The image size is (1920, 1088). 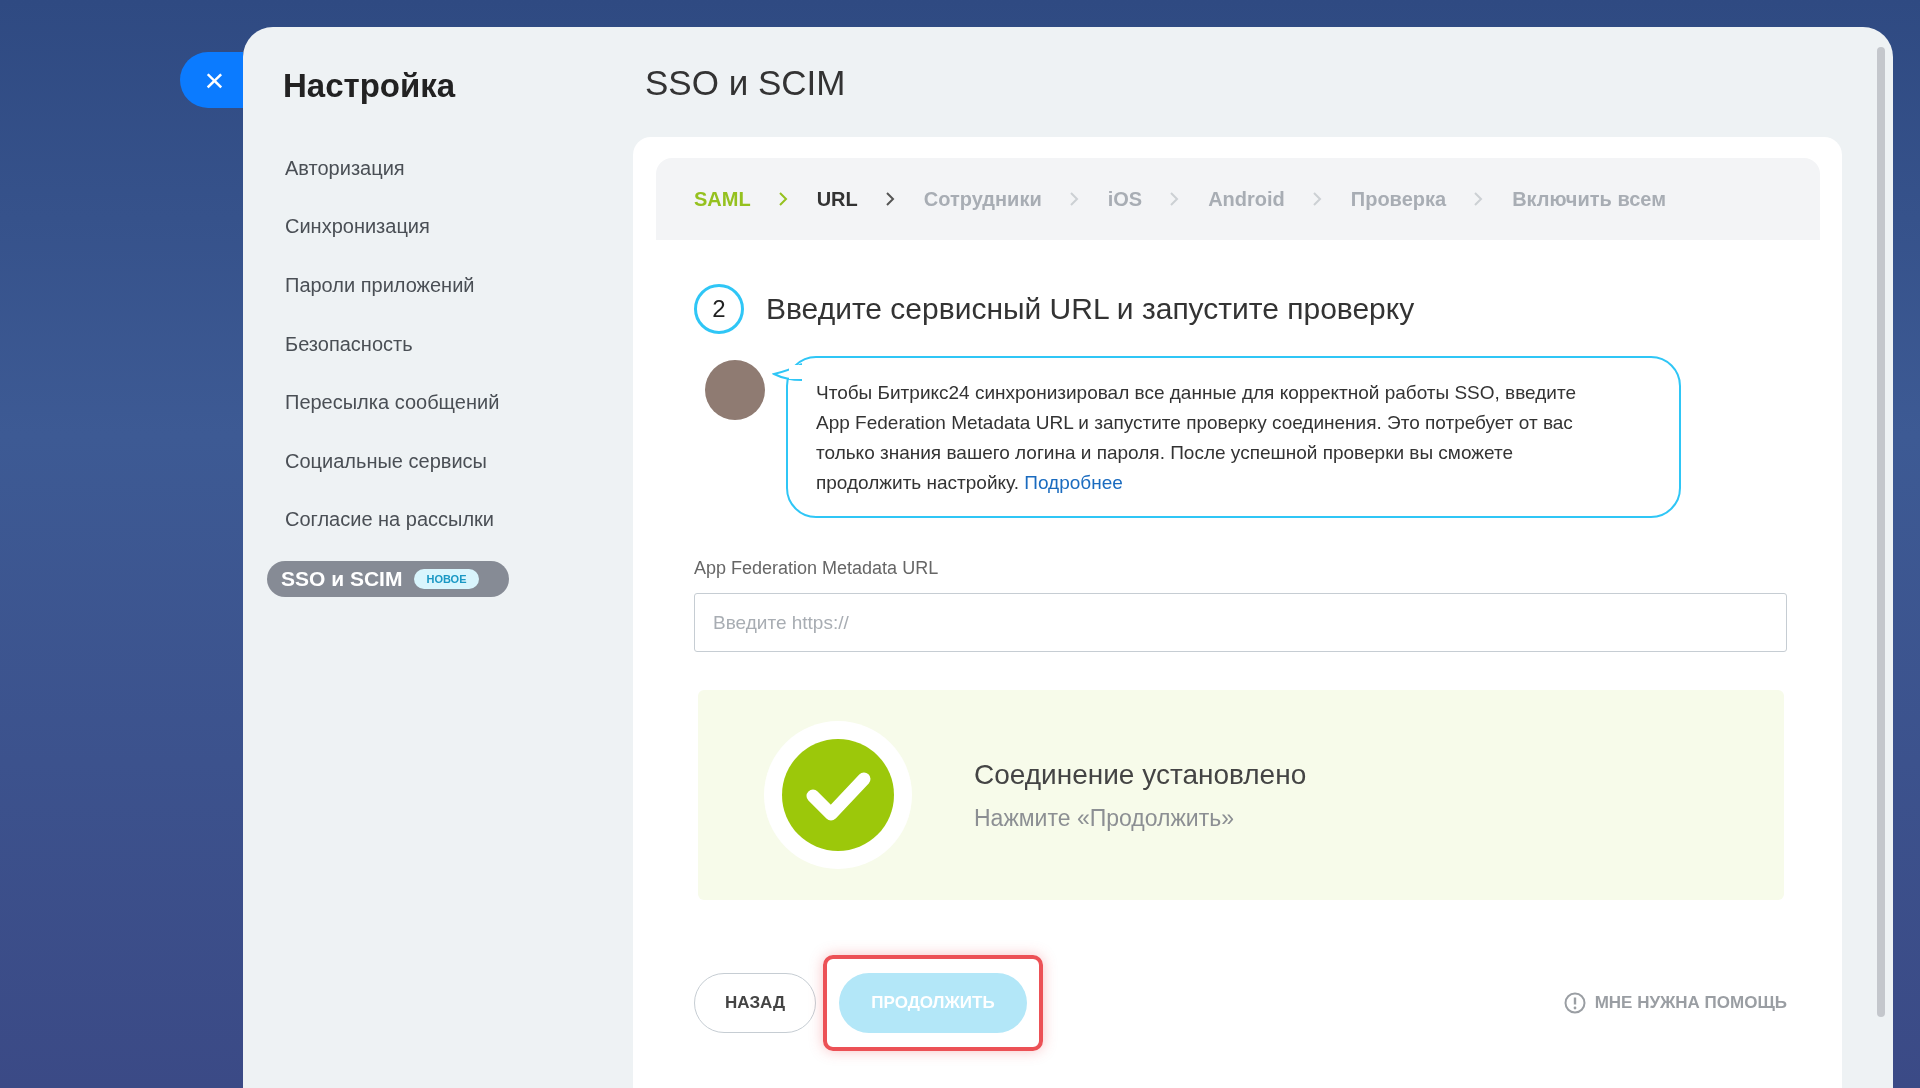 I want to click on new-badge: НОВОЕ, so click(x=446, y=579).